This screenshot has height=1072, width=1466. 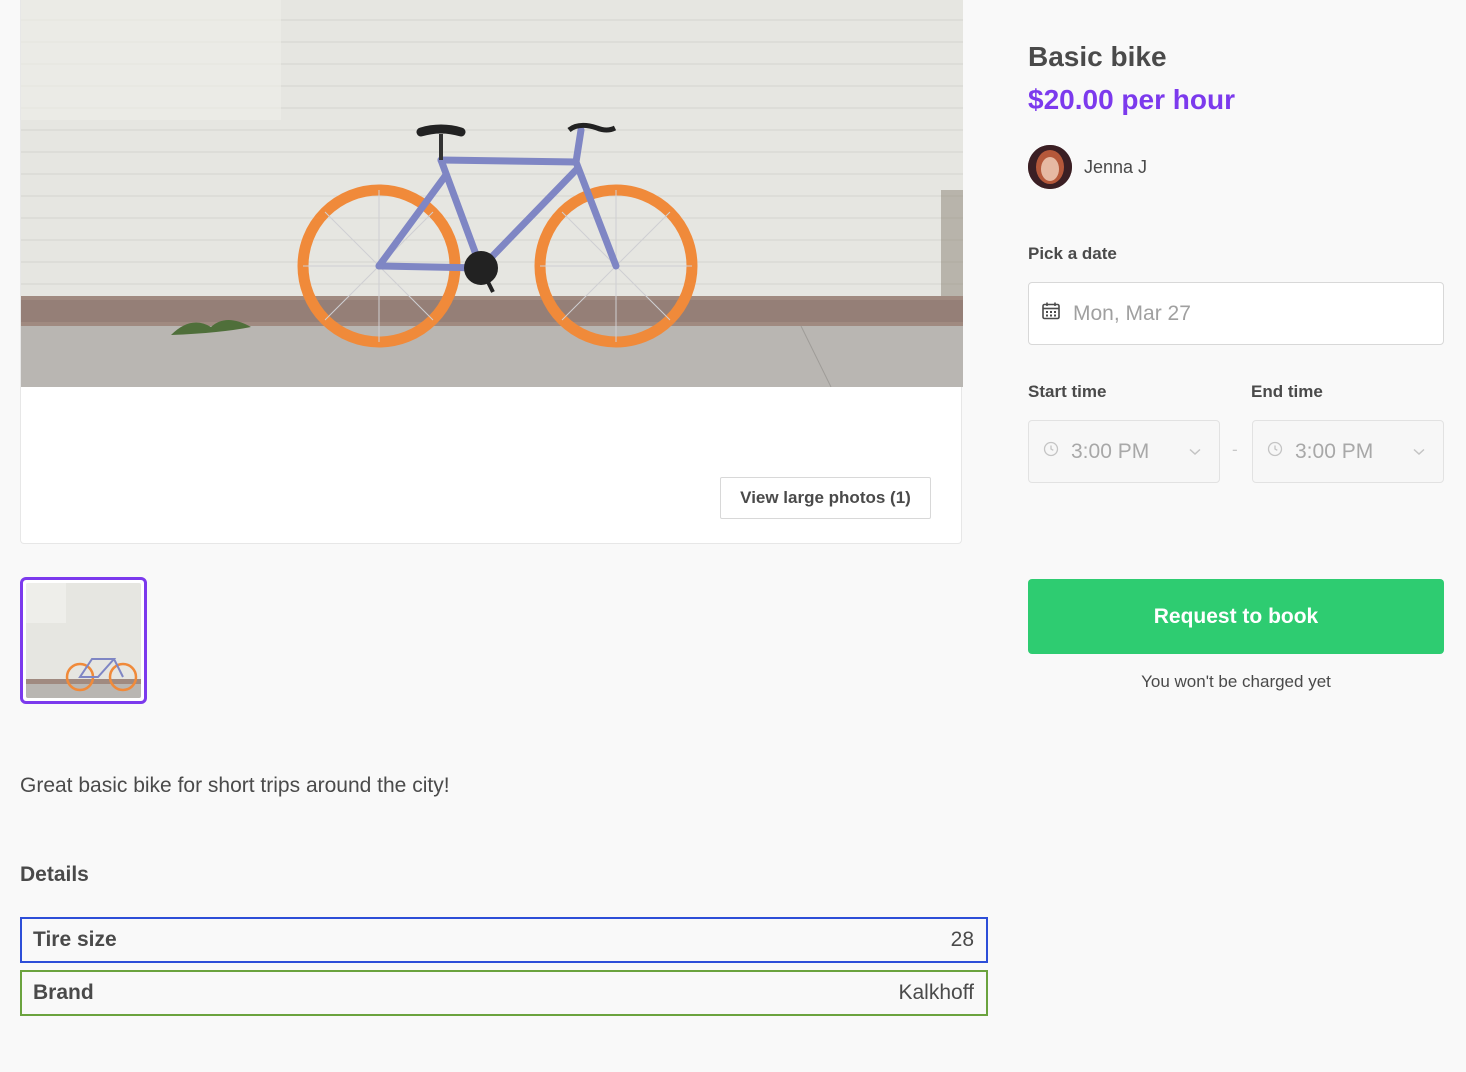 I want to click on detail-value: 28, so click(x=962, y=939).